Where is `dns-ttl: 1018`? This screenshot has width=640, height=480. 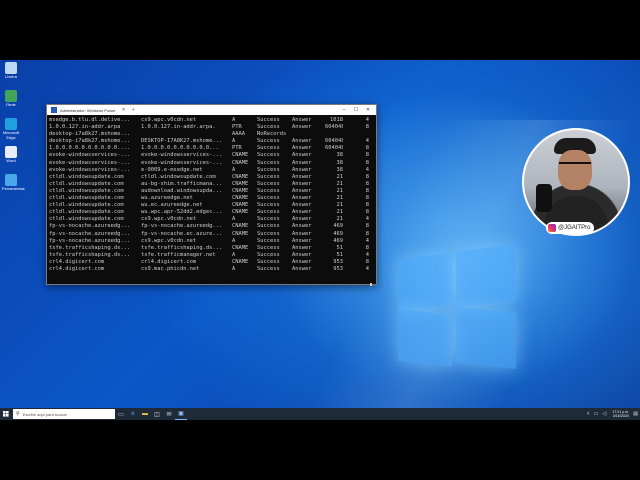 dns-ttl: 1018 is located at coordinates (336, 120).